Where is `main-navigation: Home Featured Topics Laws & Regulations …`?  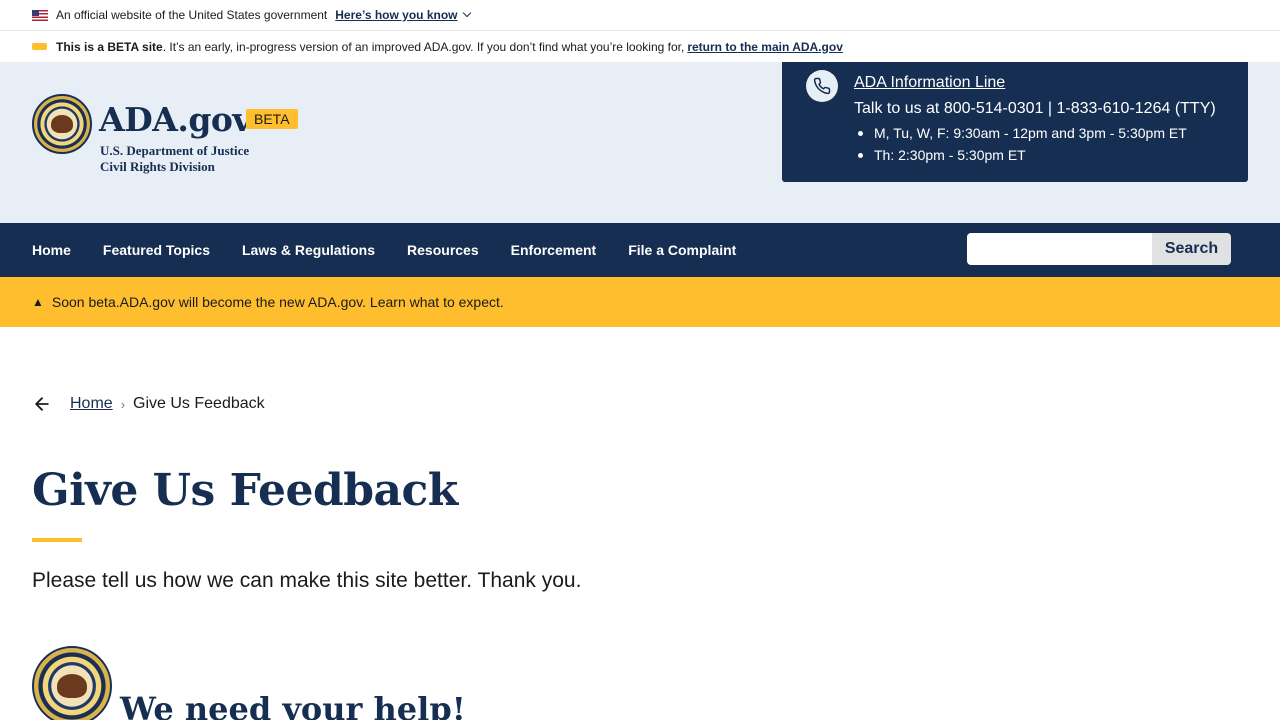 main-navigation: Home Featured Topics Laws & Regulations … is located at coordinates (640, 250).